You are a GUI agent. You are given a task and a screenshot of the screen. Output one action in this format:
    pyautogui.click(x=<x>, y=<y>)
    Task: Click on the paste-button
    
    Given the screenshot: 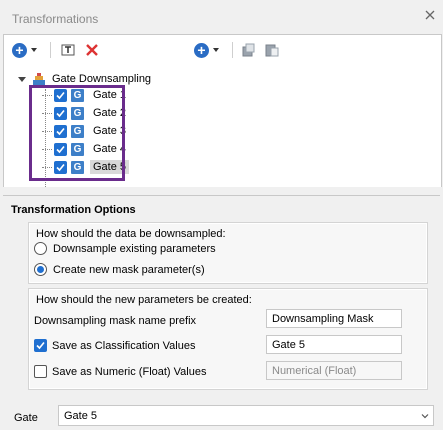 What is the action you would take?
    pyautogui.click(x=272, y=50)
    